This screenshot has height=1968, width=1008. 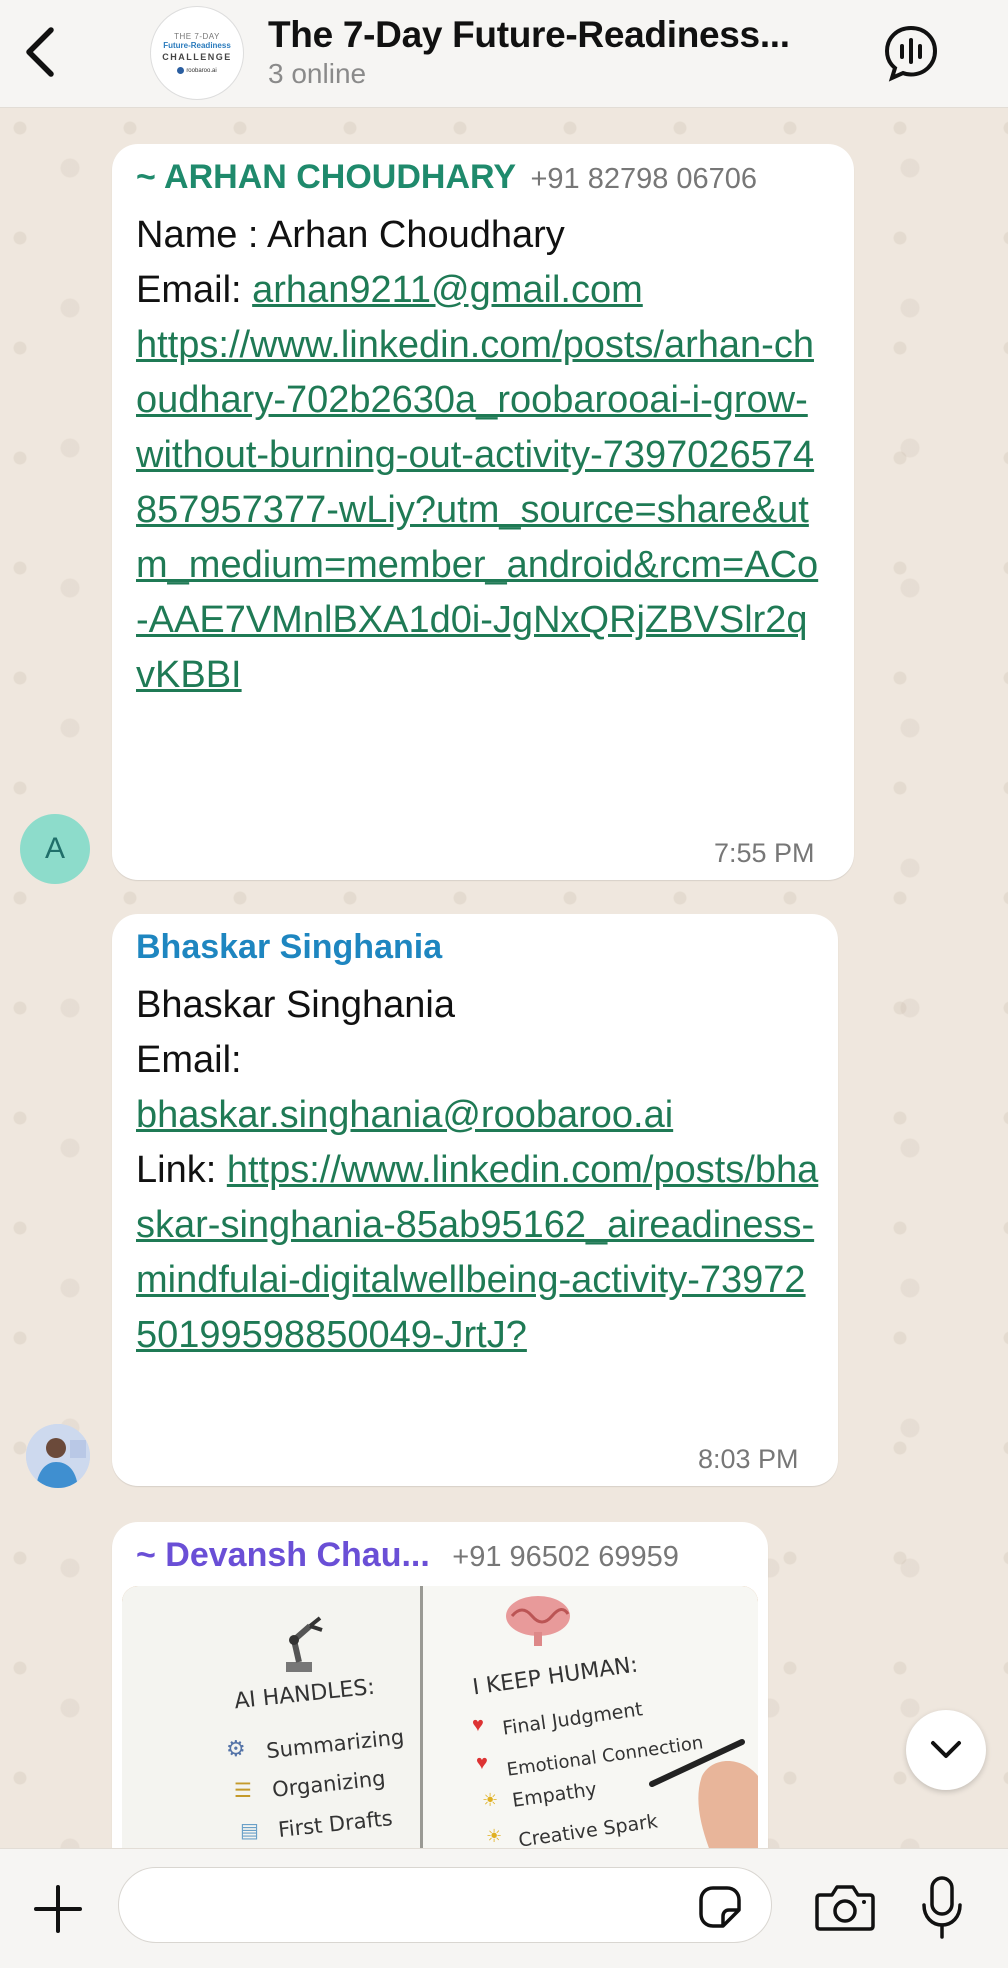 I want to click on input-bar, so click(x=504, y=1908).